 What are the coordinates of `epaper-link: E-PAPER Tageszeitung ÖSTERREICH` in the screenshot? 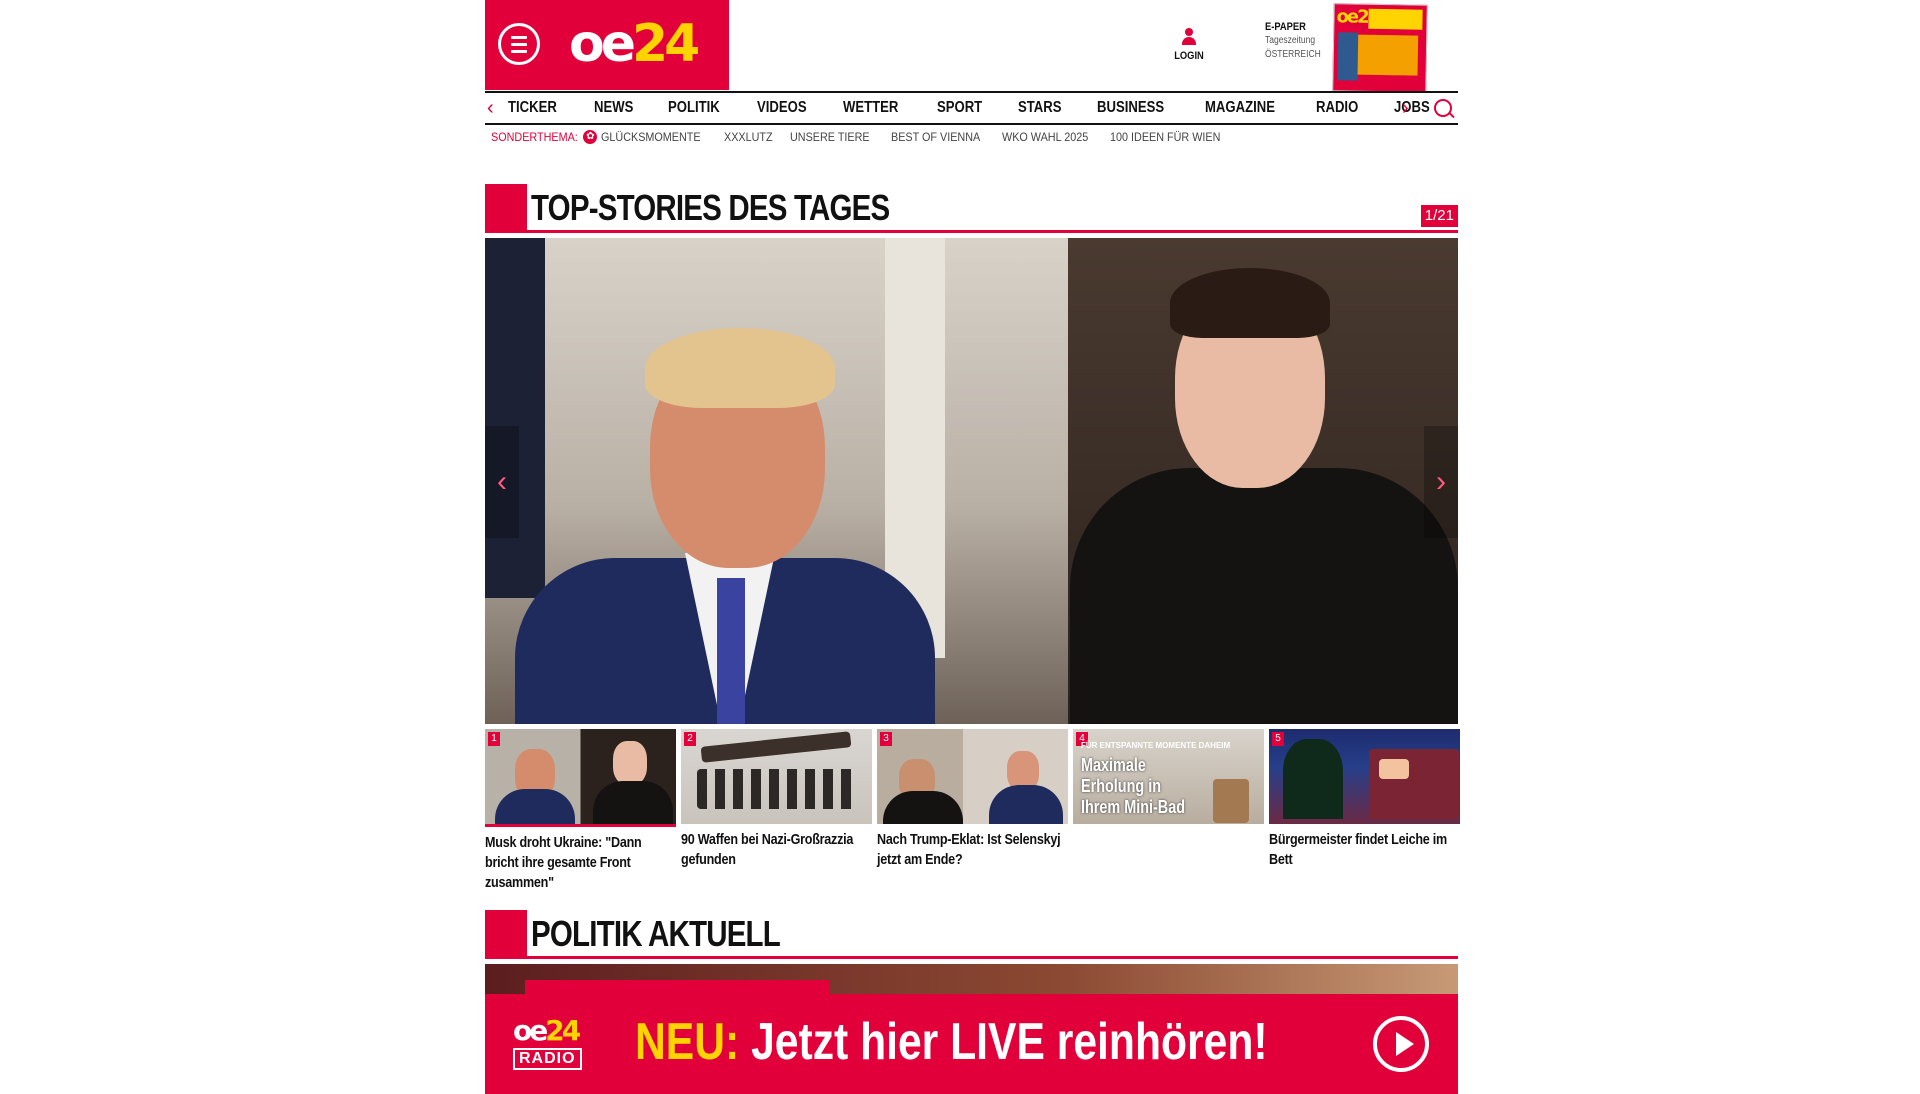 It's located at (1298, 41).